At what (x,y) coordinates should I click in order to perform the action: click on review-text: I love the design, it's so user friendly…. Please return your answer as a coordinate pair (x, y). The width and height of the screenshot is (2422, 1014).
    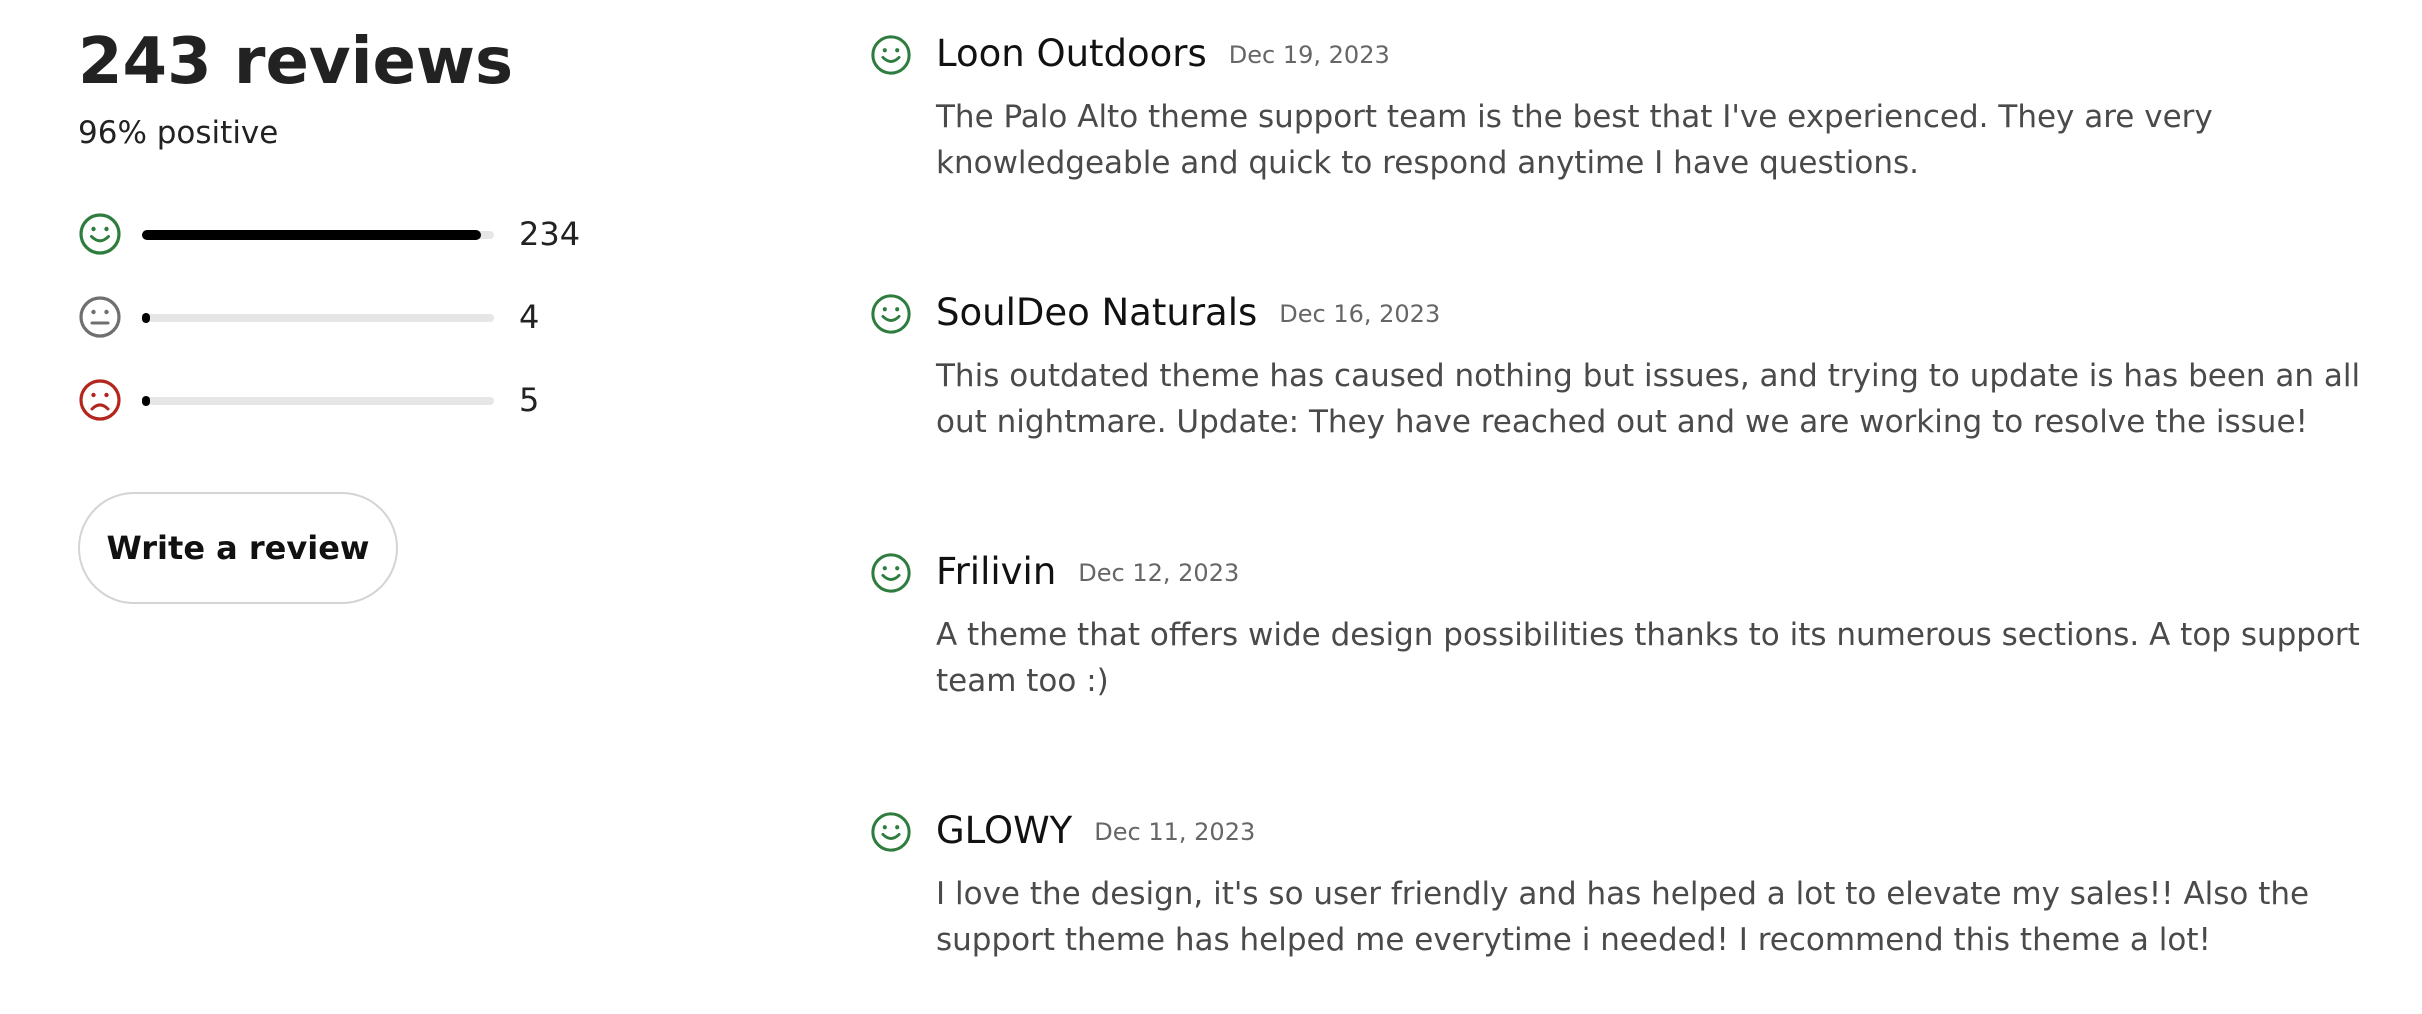
    Looking at the image, I should click on (1623, 917).